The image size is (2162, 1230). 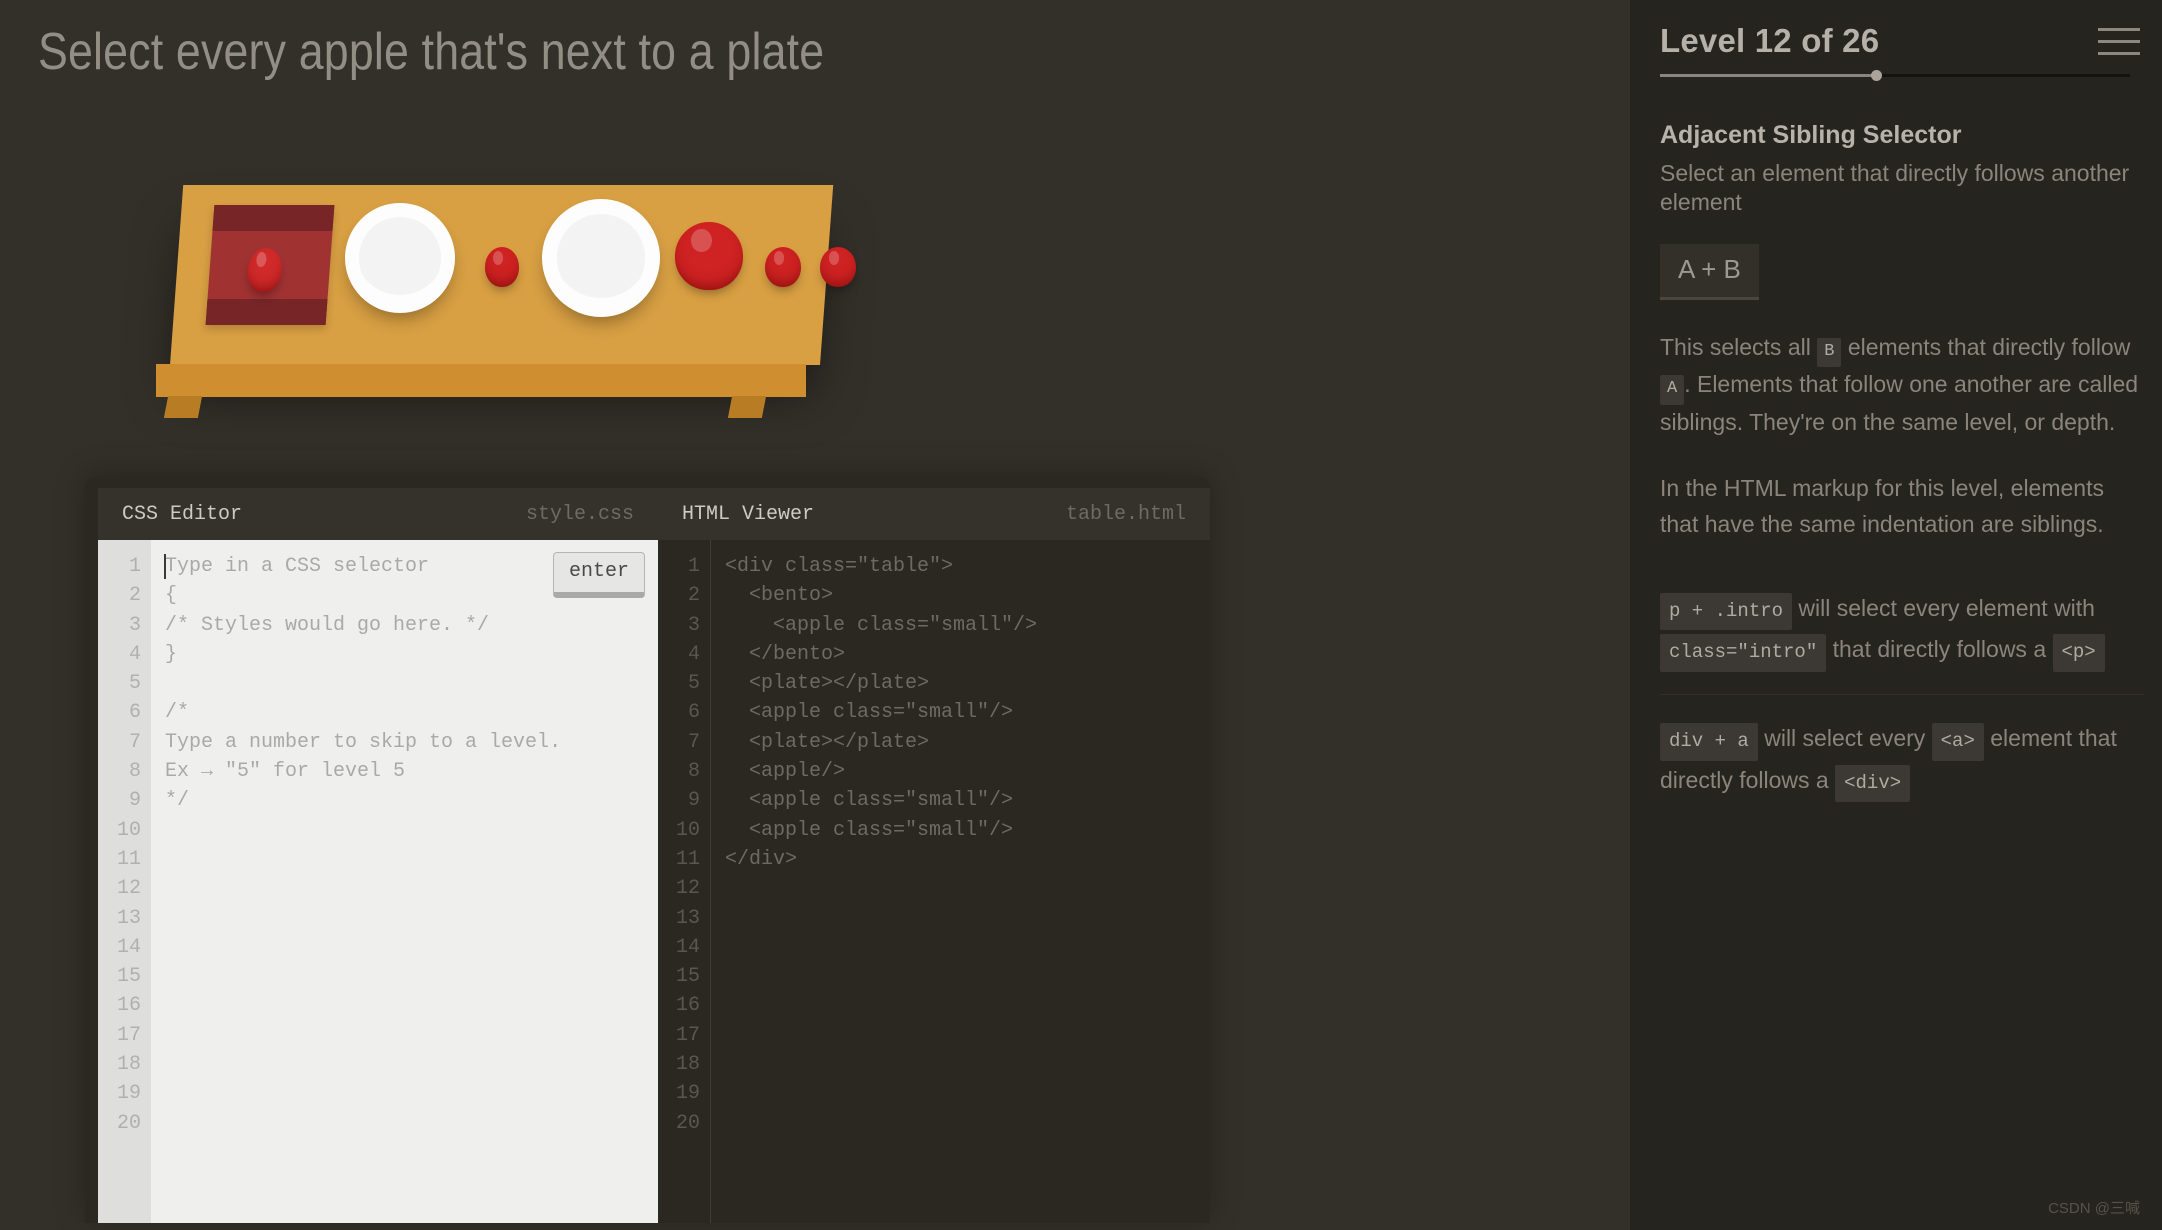 What do you see at coordinates (1743, 653) in the screenshot?
I see `example-1-chip-2: class=″intro″` at bounding box center [1743, 653].